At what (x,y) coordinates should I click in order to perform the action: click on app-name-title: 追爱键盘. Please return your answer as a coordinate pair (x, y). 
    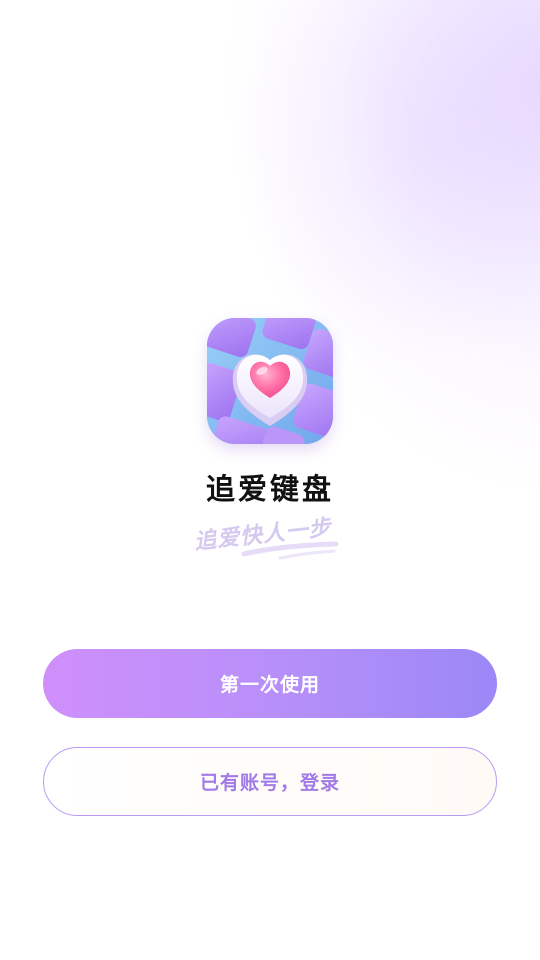
    Looking at the image, I should click on (269, 489).